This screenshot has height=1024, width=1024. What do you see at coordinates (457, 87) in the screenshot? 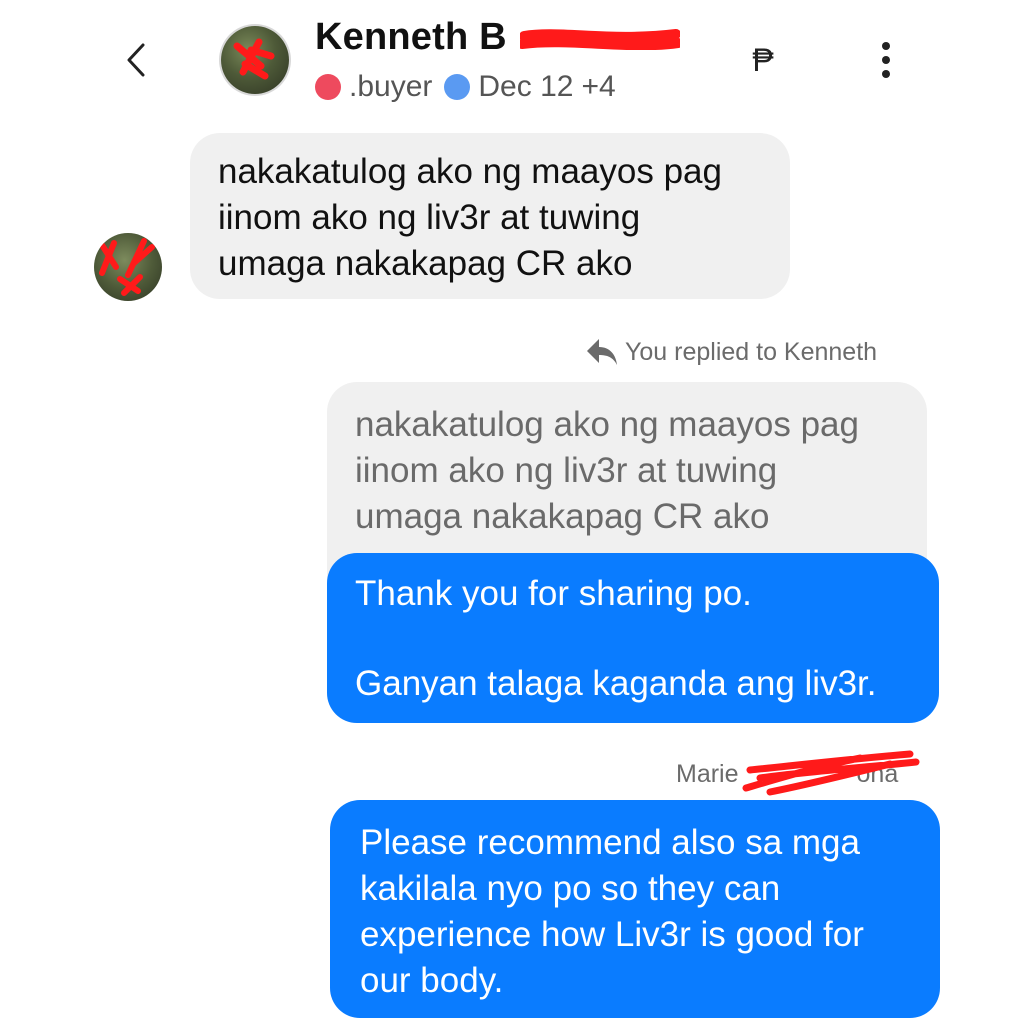
I see `status-dot-blue` at bounding box center [457, 87].